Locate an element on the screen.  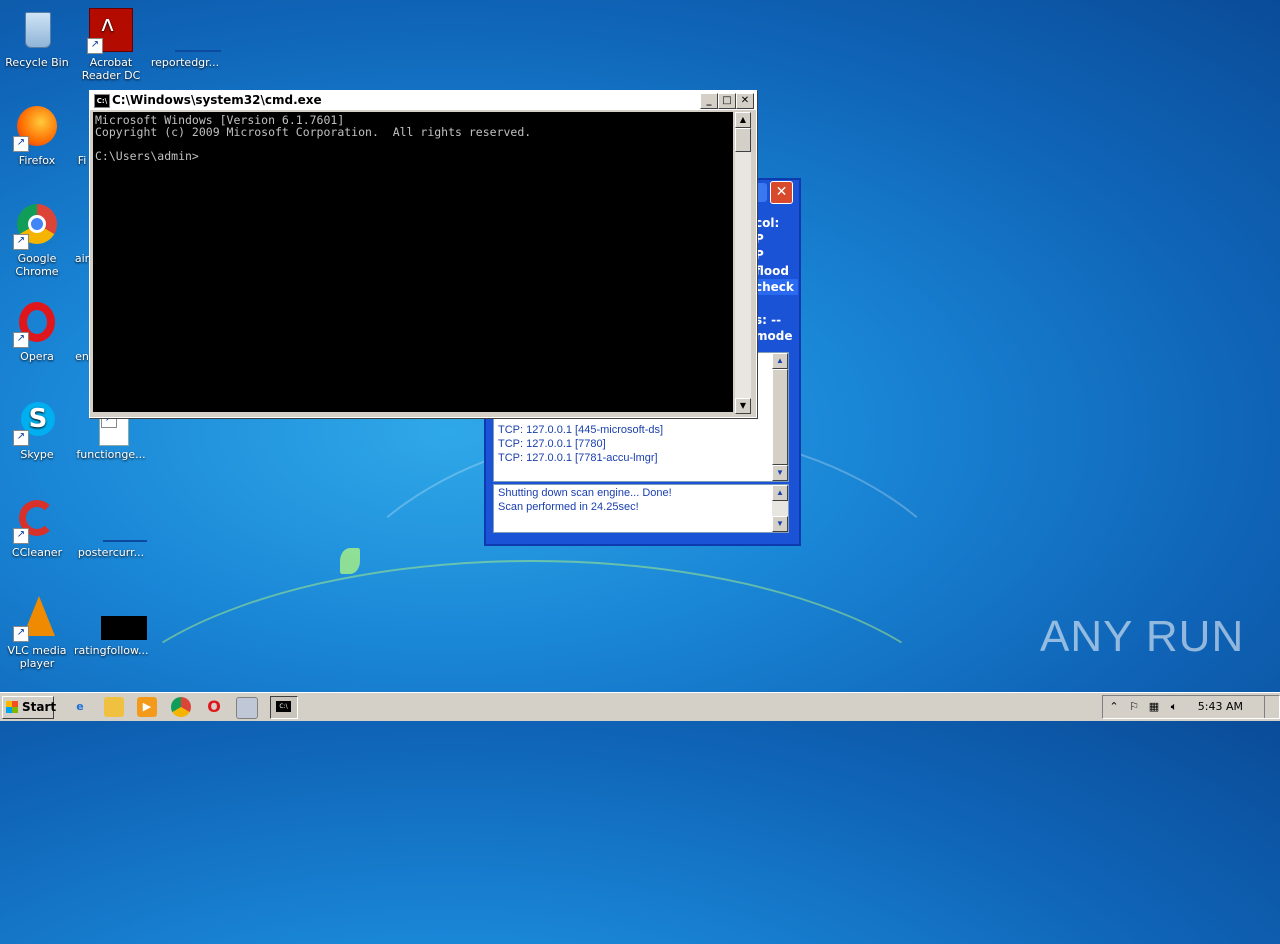
list-item: TCP: 127.0.0.1 [7781-accu-lmgr] is located at coordinates (578, 458).